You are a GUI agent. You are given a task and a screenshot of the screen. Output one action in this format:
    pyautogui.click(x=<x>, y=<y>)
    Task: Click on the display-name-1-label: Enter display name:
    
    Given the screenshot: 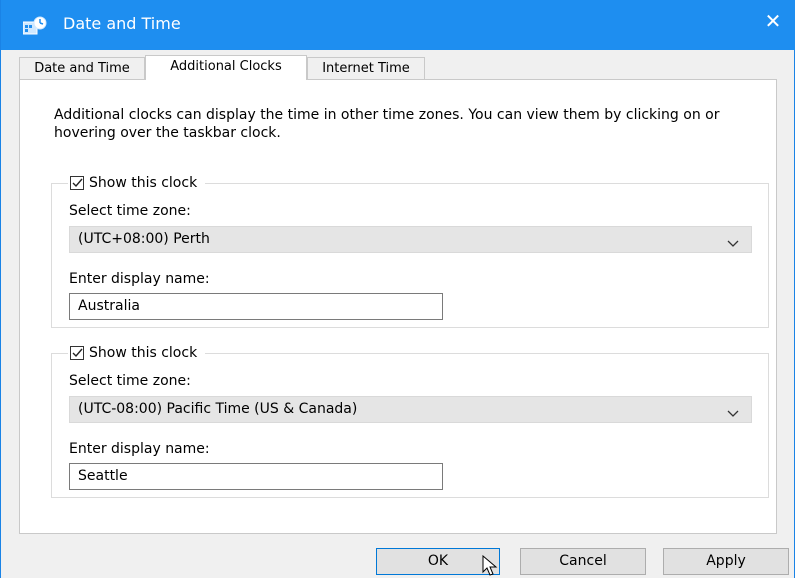 What is the action you would take?
    pyautogui.click(x=139, y=279)
    